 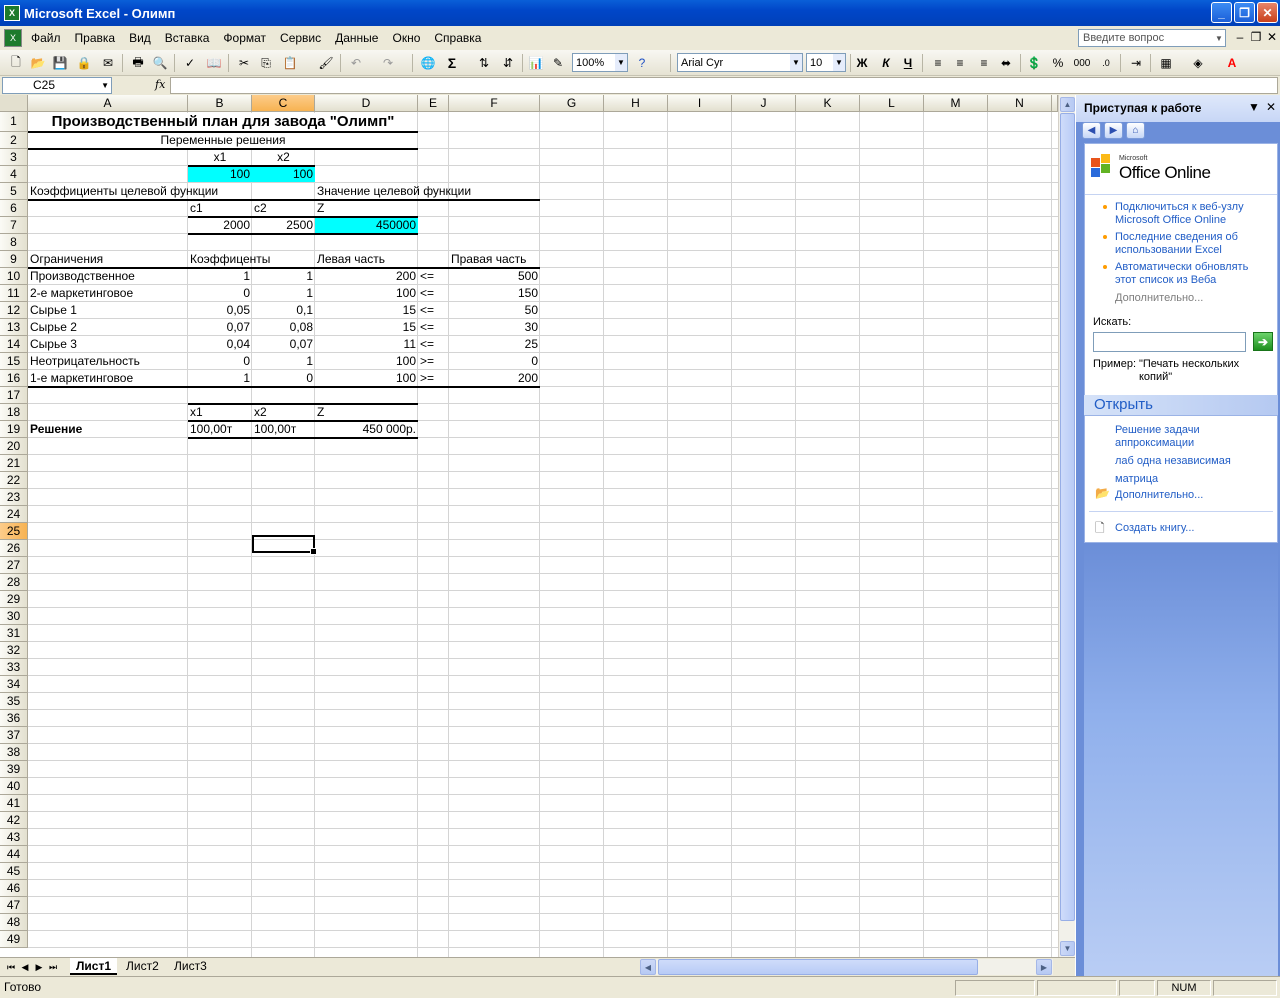 I want to click on menu-view: Вид, so click(x=140, y=38).